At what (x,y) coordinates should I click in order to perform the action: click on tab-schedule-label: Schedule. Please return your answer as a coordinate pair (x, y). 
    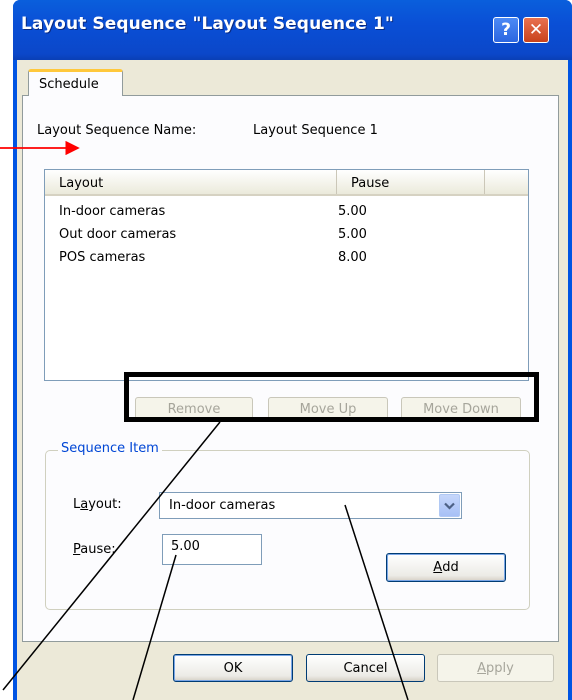
    Looking at the image, I should click on (69, 84).